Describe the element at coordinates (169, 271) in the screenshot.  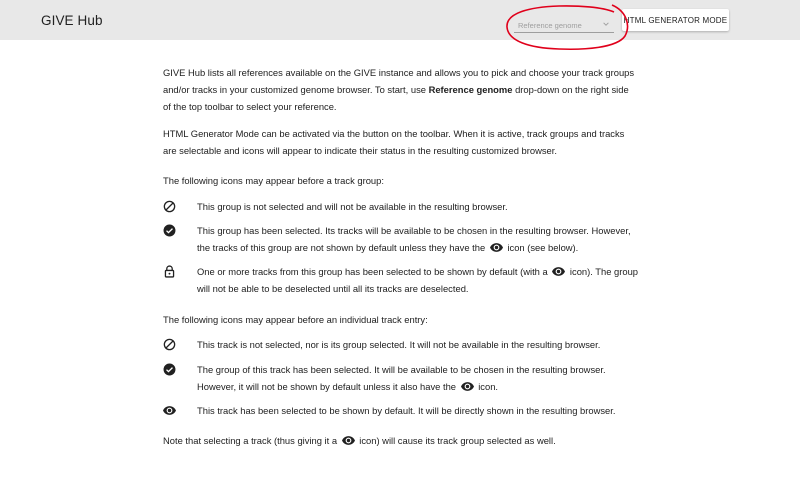
I see `lock-icon` at that location.